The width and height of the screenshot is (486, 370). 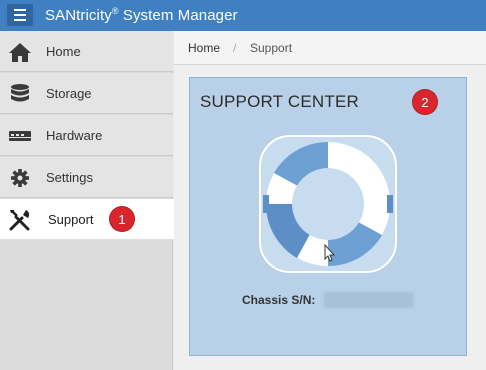 I want to click on home-icon, so click(x=20, y=52).